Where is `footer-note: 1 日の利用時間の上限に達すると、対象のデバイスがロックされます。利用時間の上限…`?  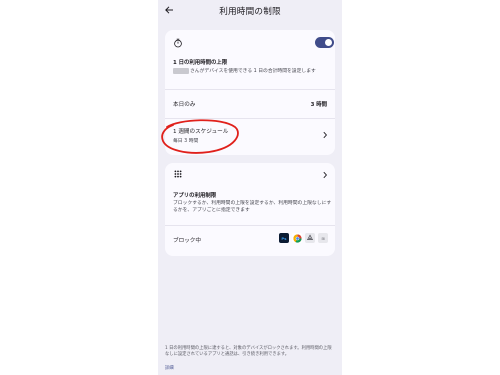 footer-note: 1 日の利用時間の上限に達すると、対象のデバイスがロックされます。利用時間の上限… is located at coordinates (248, 352).